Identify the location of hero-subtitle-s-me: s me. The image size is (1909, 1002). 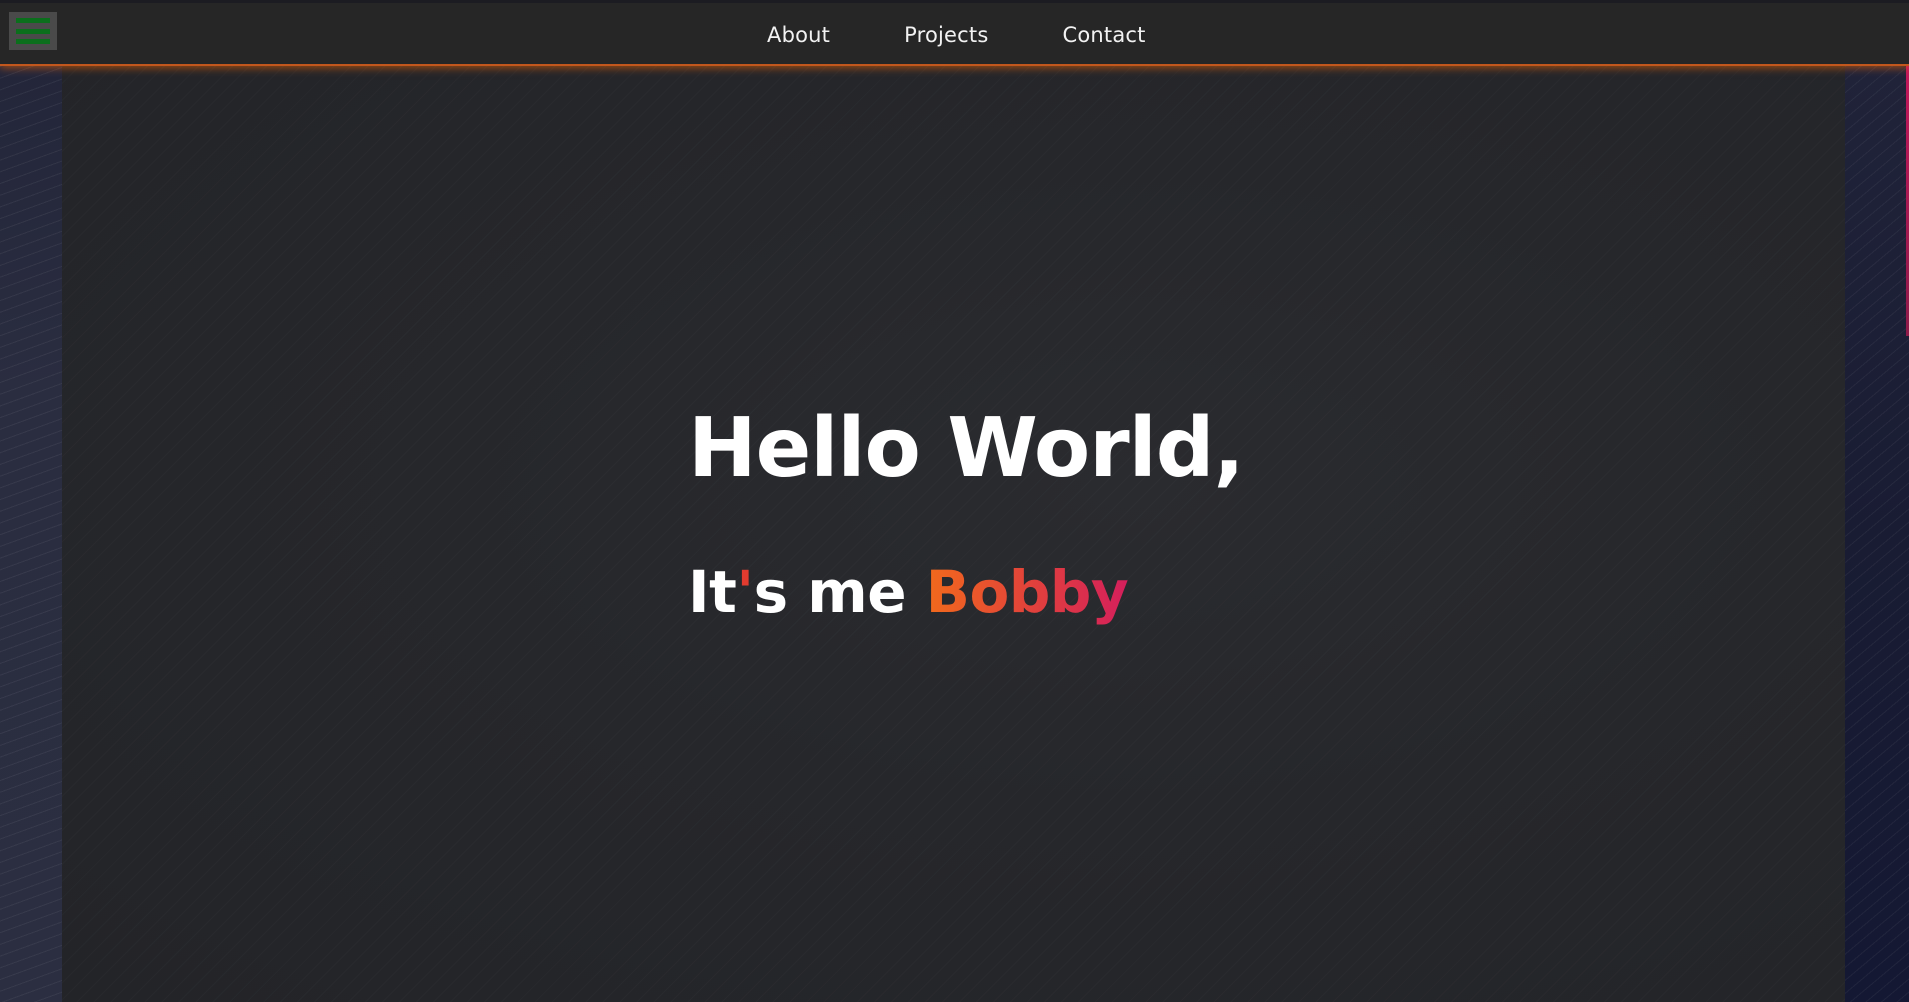
(839, 592).